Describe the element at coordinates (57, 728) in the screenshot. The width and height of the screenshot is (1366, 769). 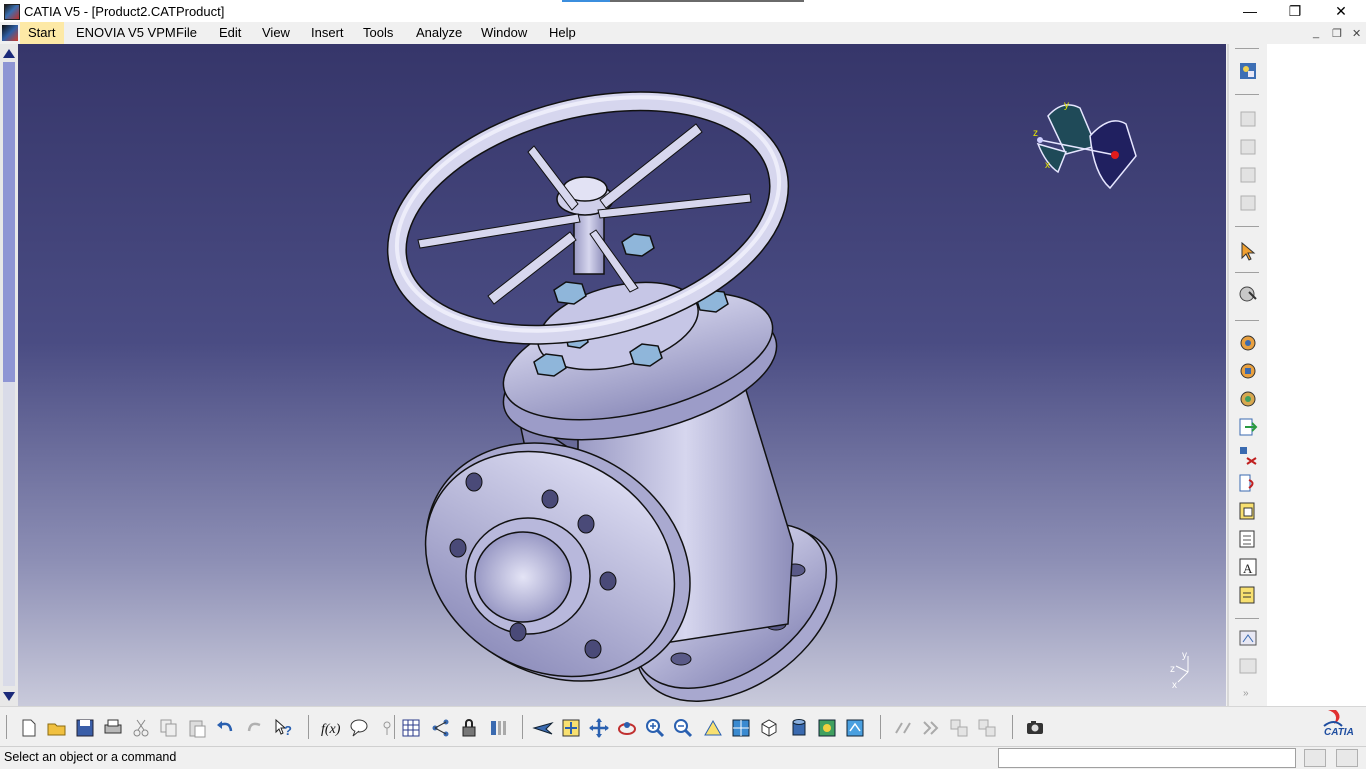
I see `open-icon` at that location.